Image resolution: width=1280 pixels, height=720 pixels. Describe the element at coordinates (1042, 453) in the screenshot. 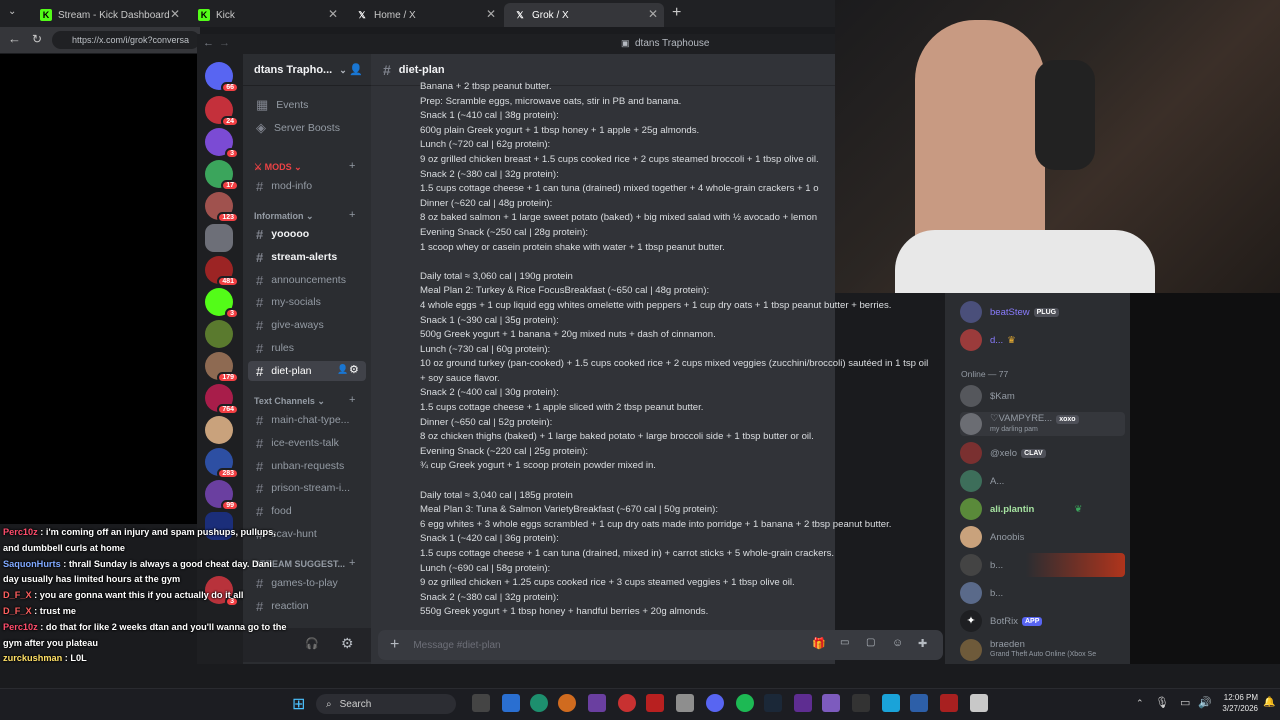

I see `member-item: @xelo CLAV` at that location.